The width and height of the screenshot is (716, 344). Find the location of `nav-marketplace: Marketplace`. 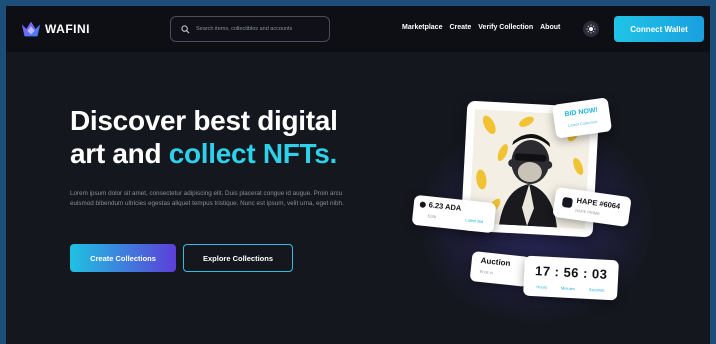

nav-marketplace: Marketplace is located at coordinates (422, 27).